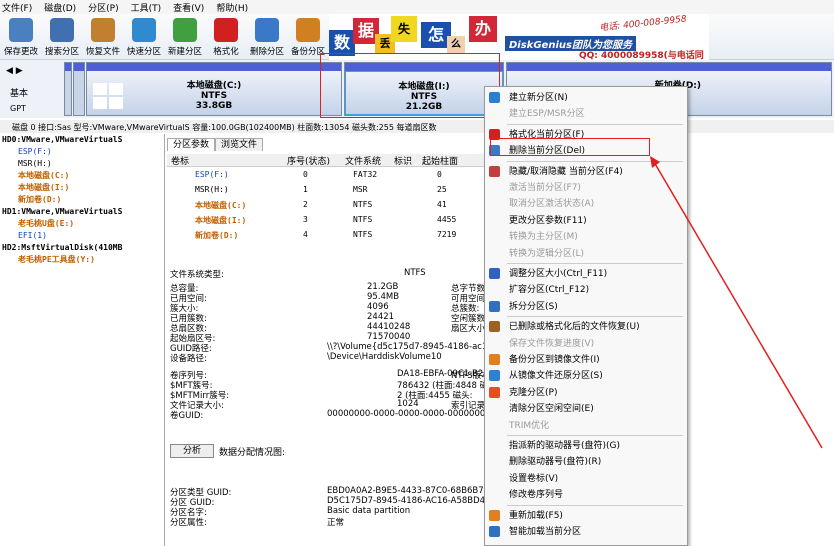 The image size is (834, 546). I want to click on annotation-arrow, so click(736, 302).